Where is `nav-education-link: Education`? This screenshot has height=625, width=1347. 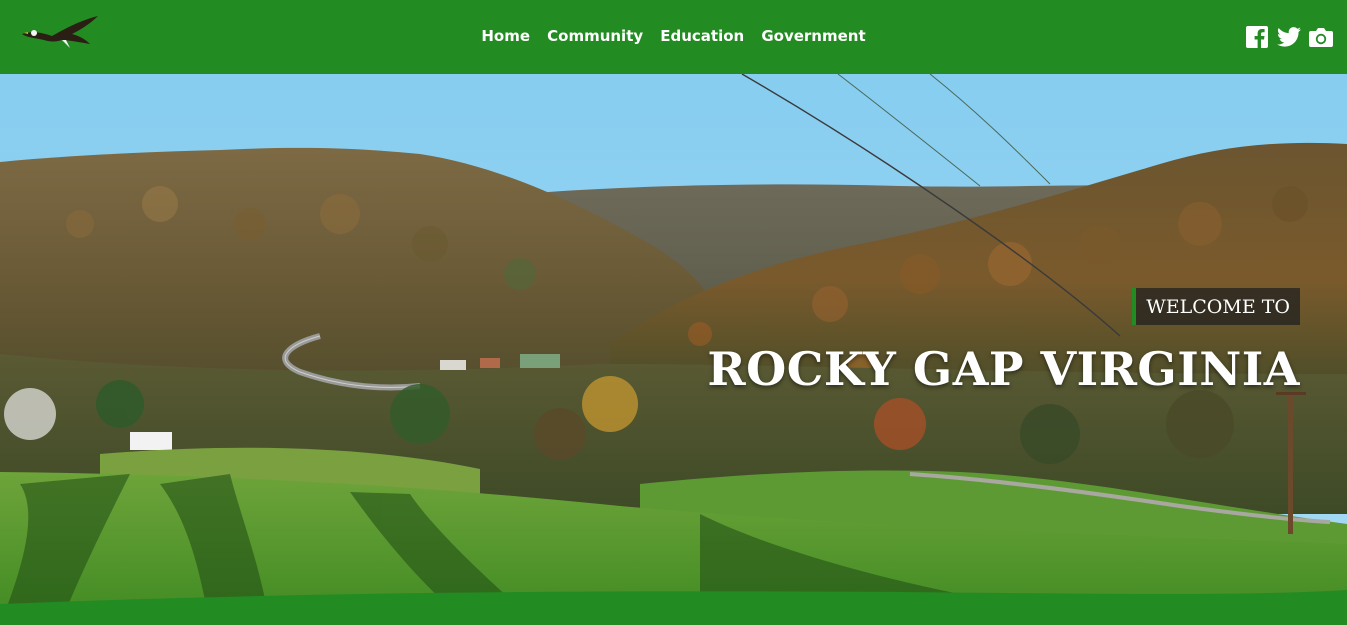 nav-education-link: Education is located at coordinates (702, 36).